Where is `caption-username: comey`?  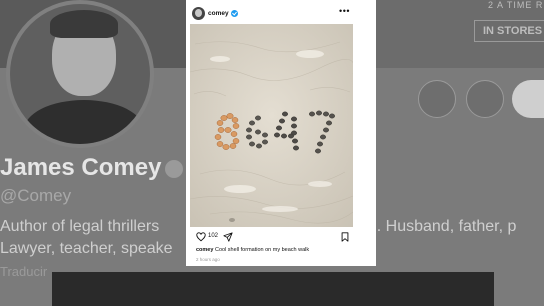 caption-username: comey is located at coordinates (204, 250).